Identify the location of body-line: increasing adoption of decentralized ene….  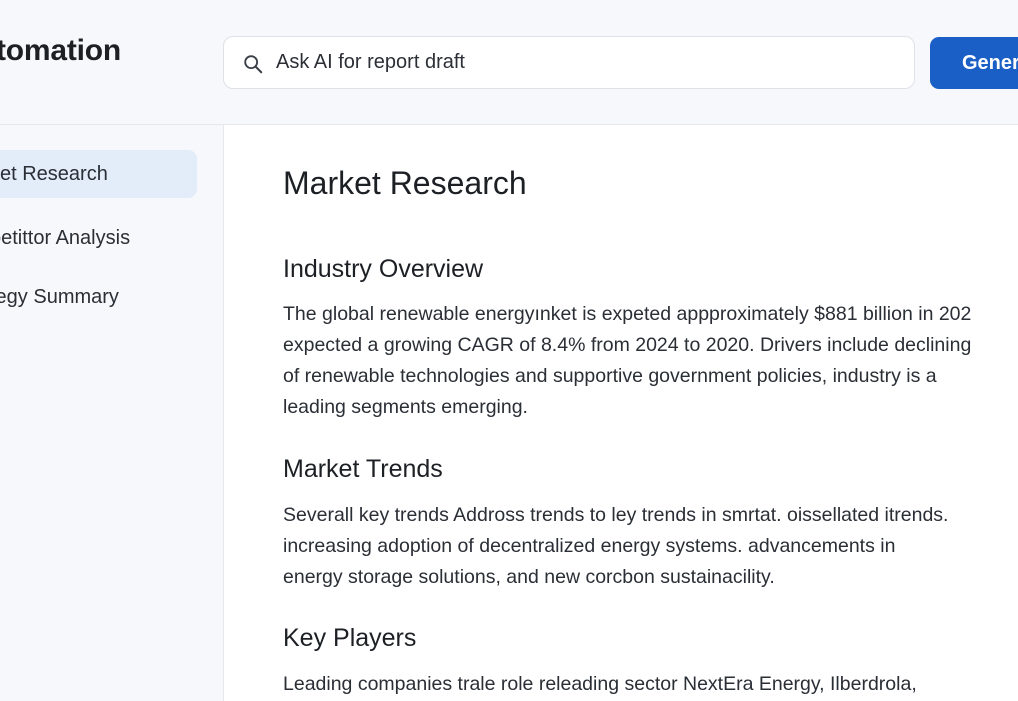
(589, 546).